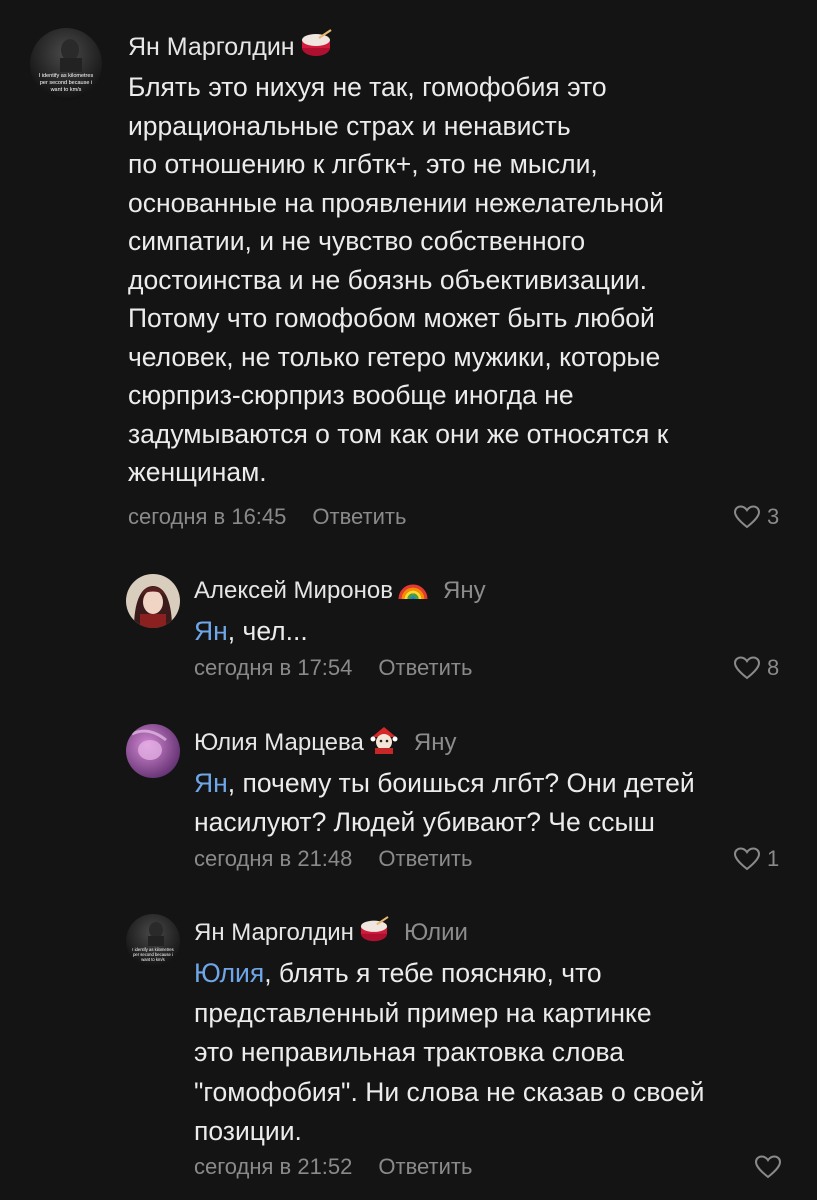  Describe the element at coordinates (248, 1131) in the screenshot. I see `comment-line: позиции.` at that location.